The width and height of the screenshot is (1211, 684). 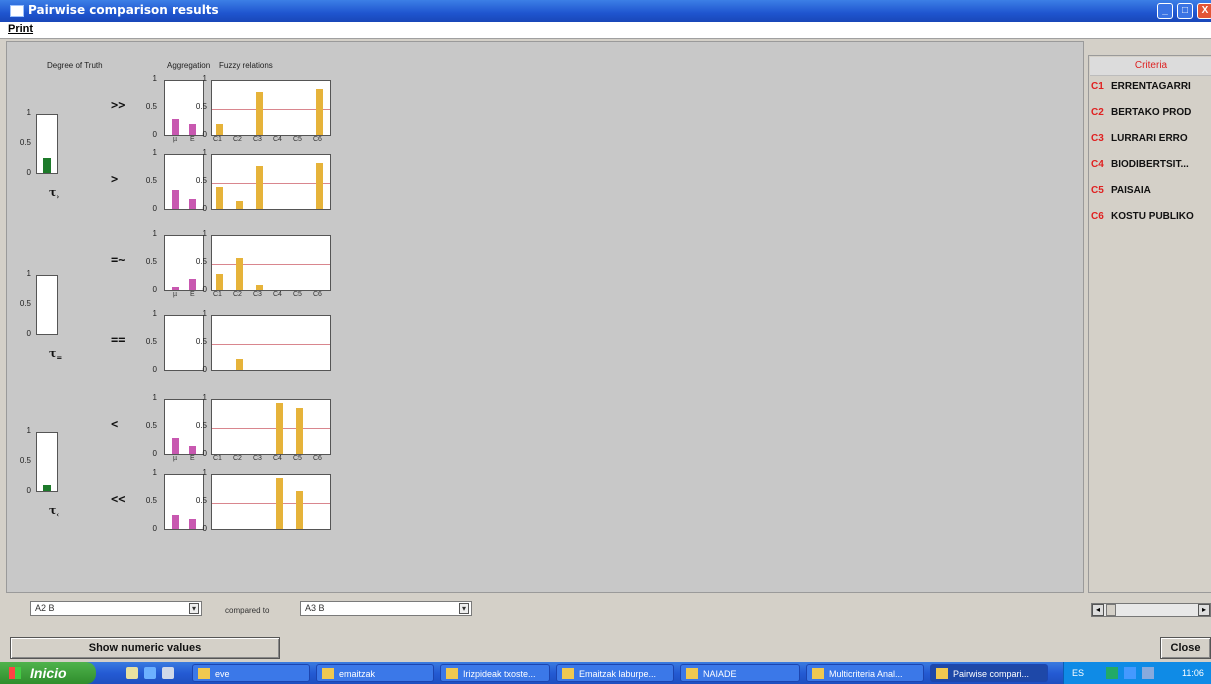 What do you see at coordinates (54, 512) in the screenshot?
I see `tau-label: τ‹` at bounding box center [54, 512].